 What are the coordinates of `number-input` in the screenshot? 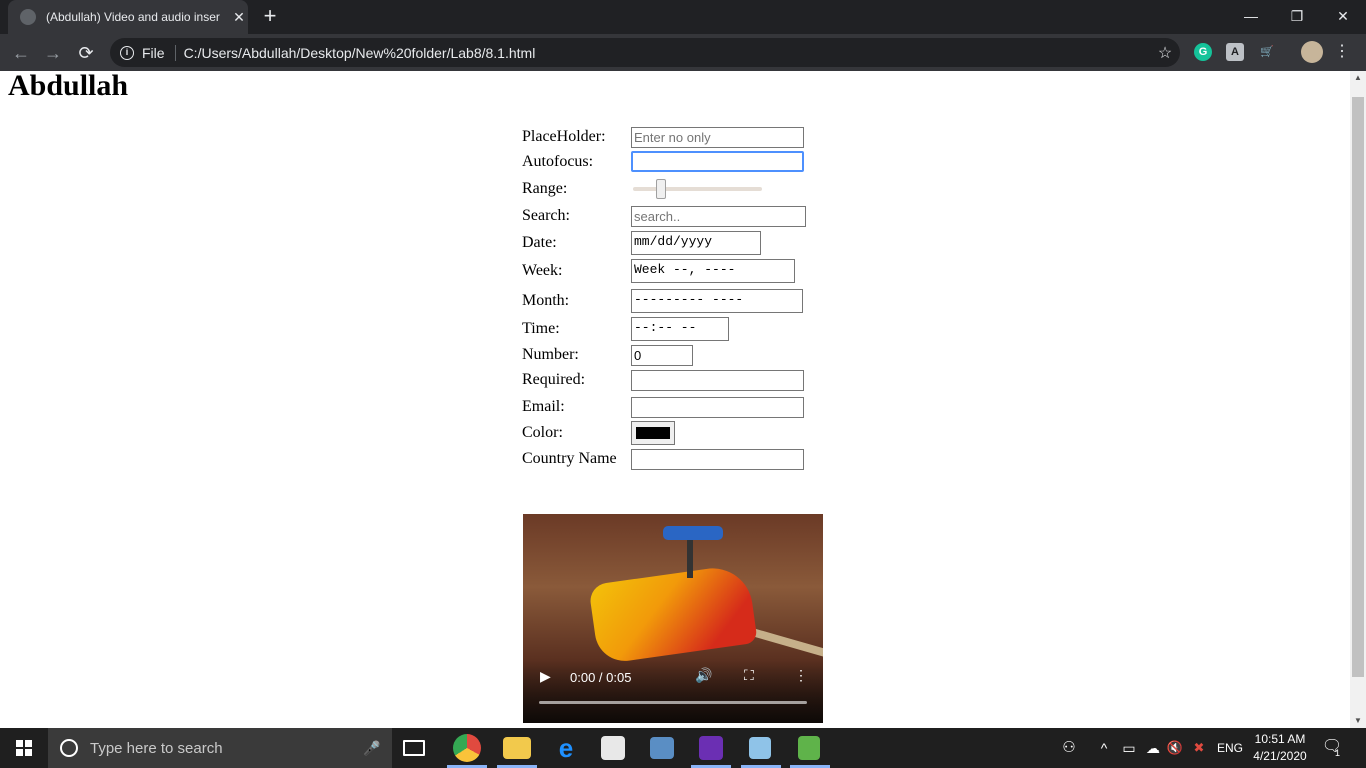 It's located at (662, 355).